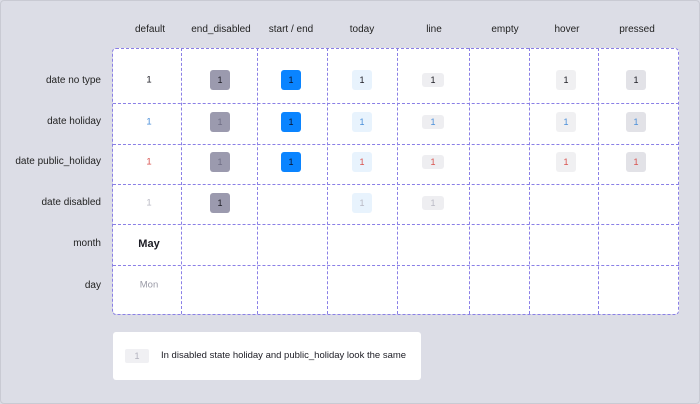 The width and height of the screenshot is (700, 404). I want to click on row-header-day: day, so click(92, 285).